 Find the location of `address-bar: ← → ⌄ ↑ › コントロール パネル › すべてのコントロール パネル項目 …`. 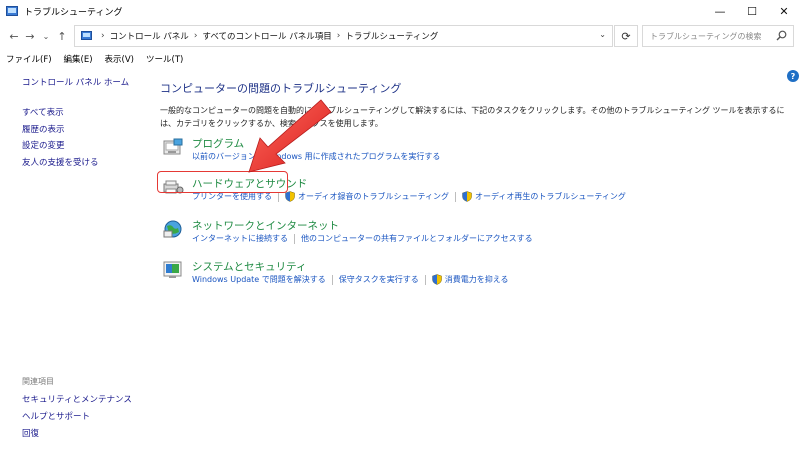

address-bar: ← → ⌄ ↑ › コントロール パネル › すべてのコントロール パネル項目 … is located at coordinates (400, 36).